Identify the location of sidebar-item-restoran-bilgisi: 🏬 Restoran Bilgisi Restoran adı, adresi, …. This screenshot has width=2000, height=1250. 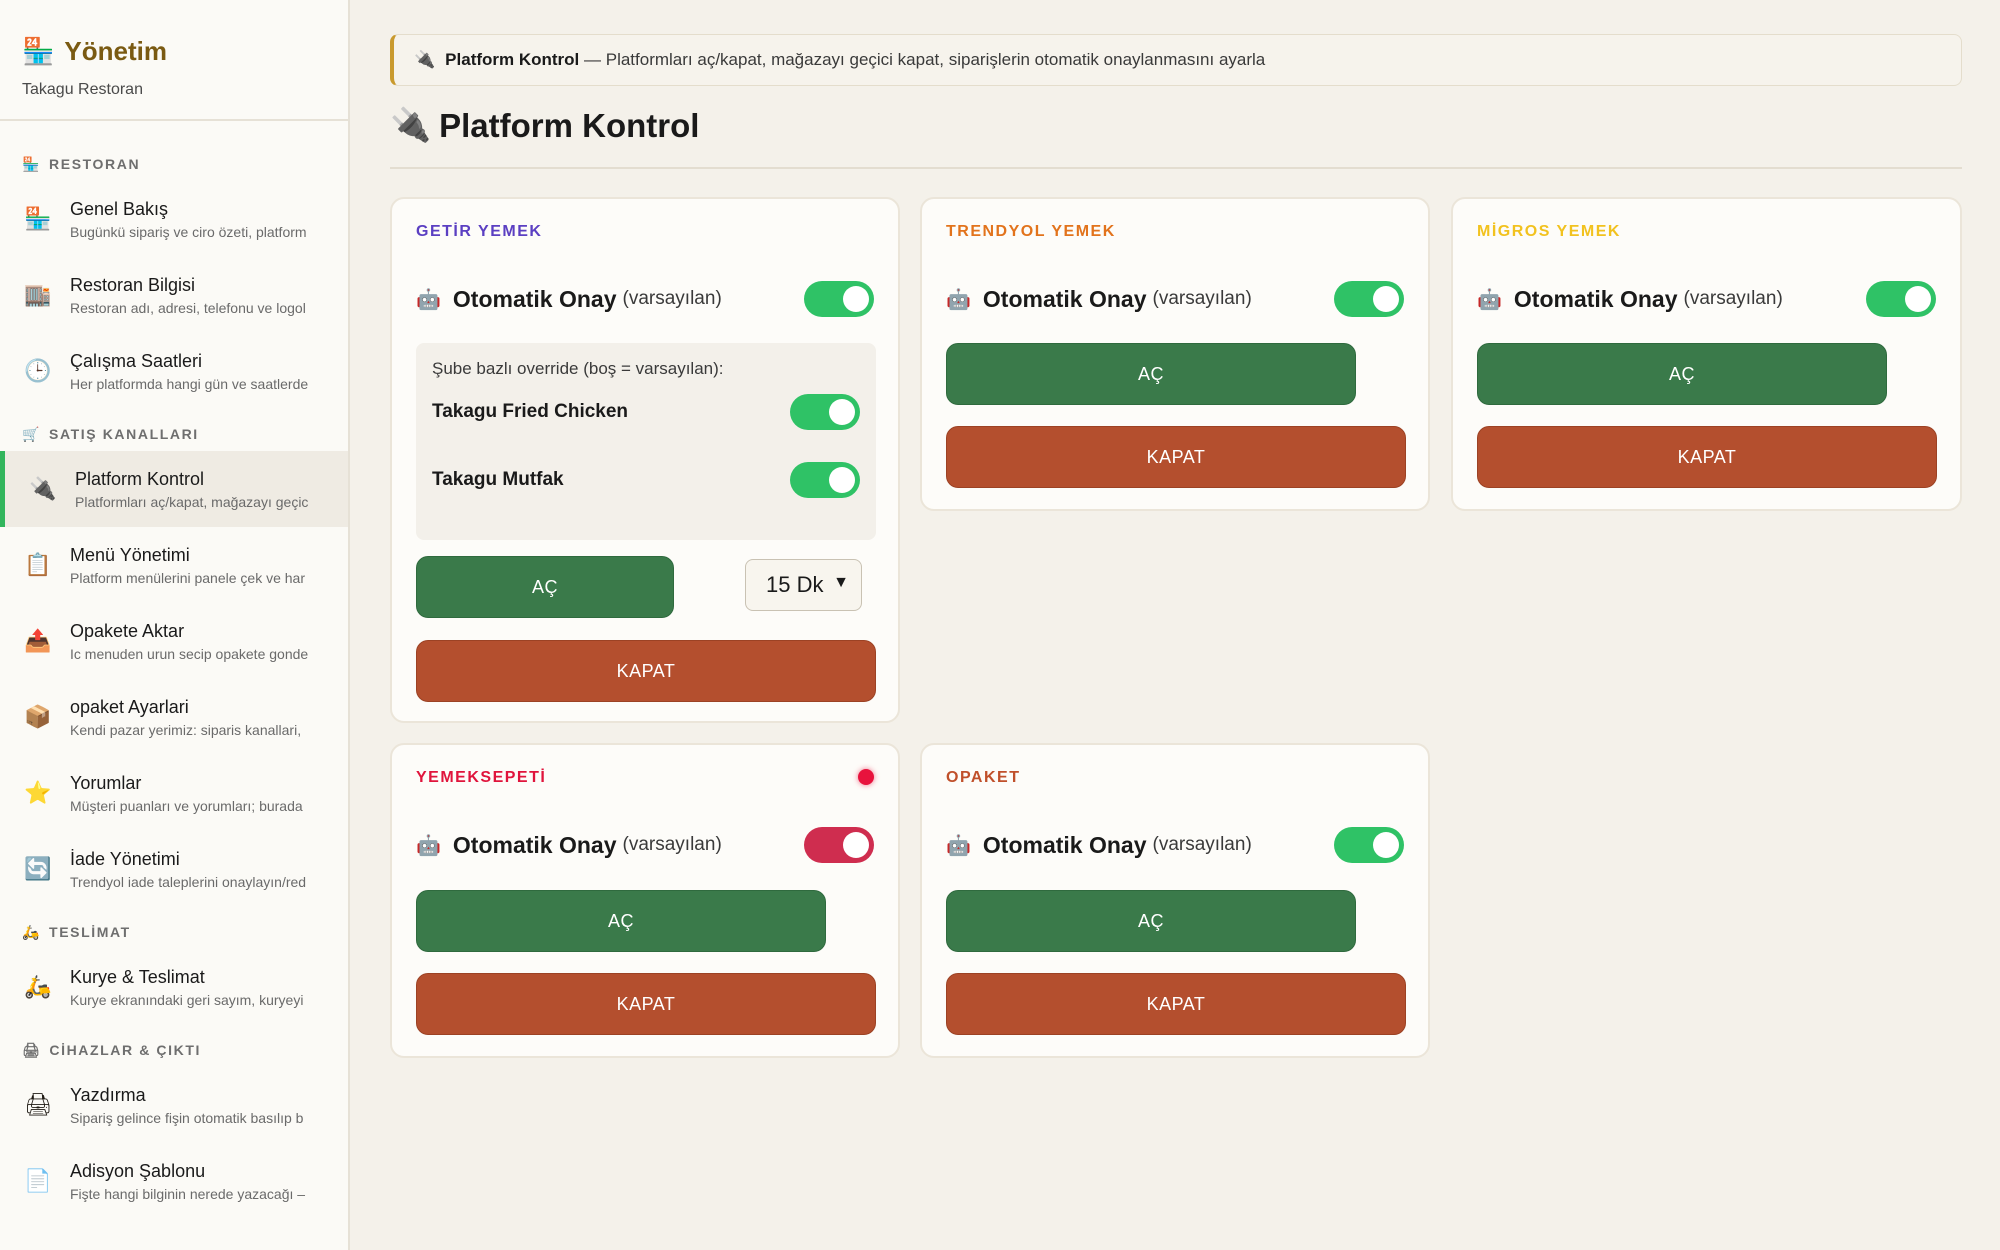
(174, 295).